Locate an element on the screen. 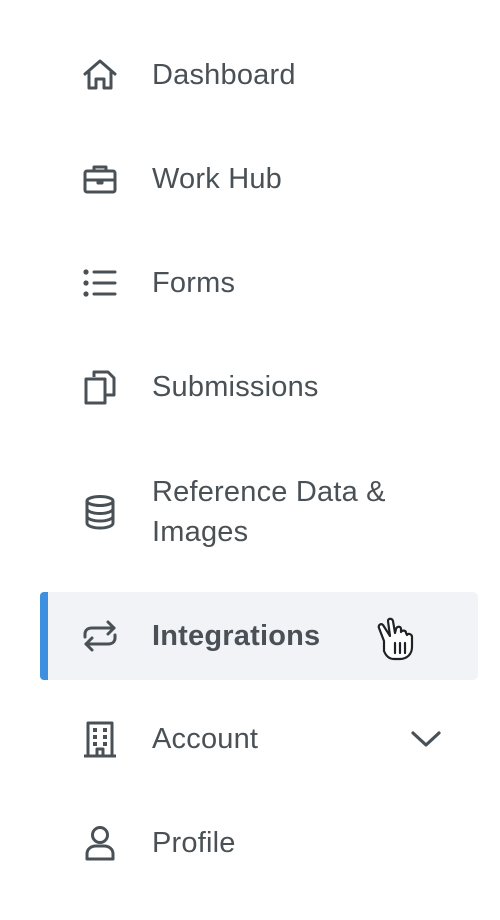  sync-arrows-icon is located at coordinates (100, 636).